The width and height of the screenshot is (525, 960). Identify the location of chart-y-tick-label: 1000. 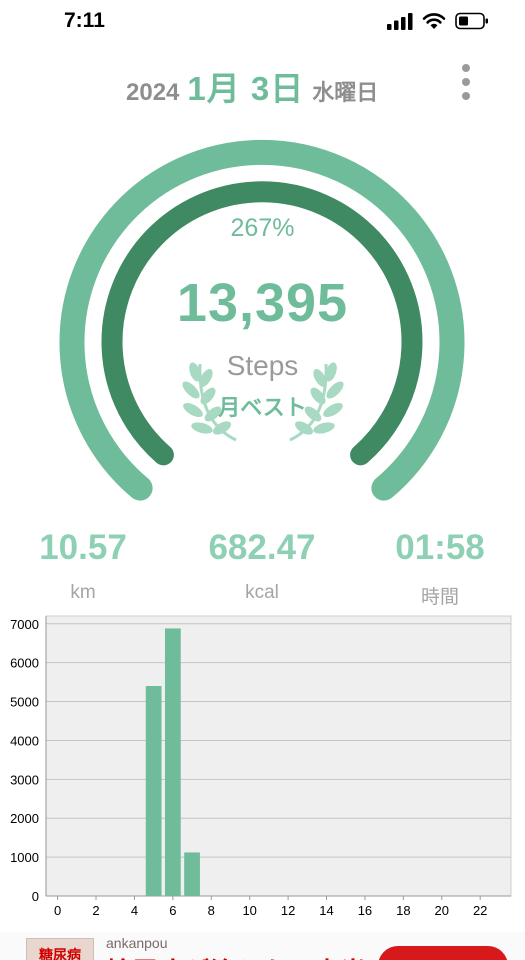
(24, 857).